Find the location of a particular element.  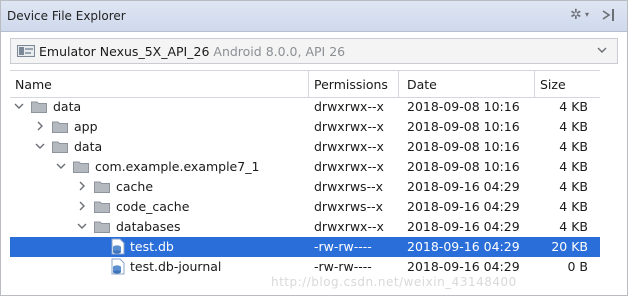

tree-row: app drwxrwx--x 2018-09-08 10:16 4 KB is located at coordinates (305, 127).